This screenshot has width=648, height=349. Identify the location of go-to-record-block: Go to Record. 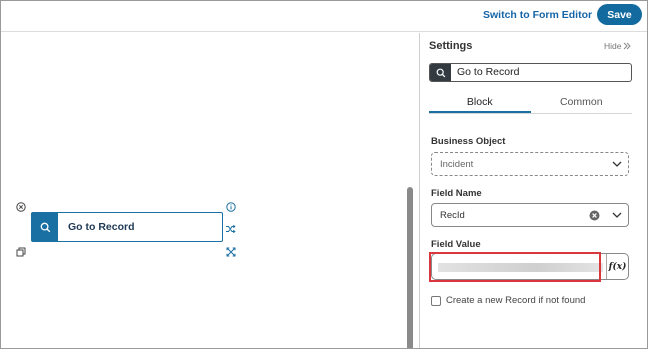
(127, 227).